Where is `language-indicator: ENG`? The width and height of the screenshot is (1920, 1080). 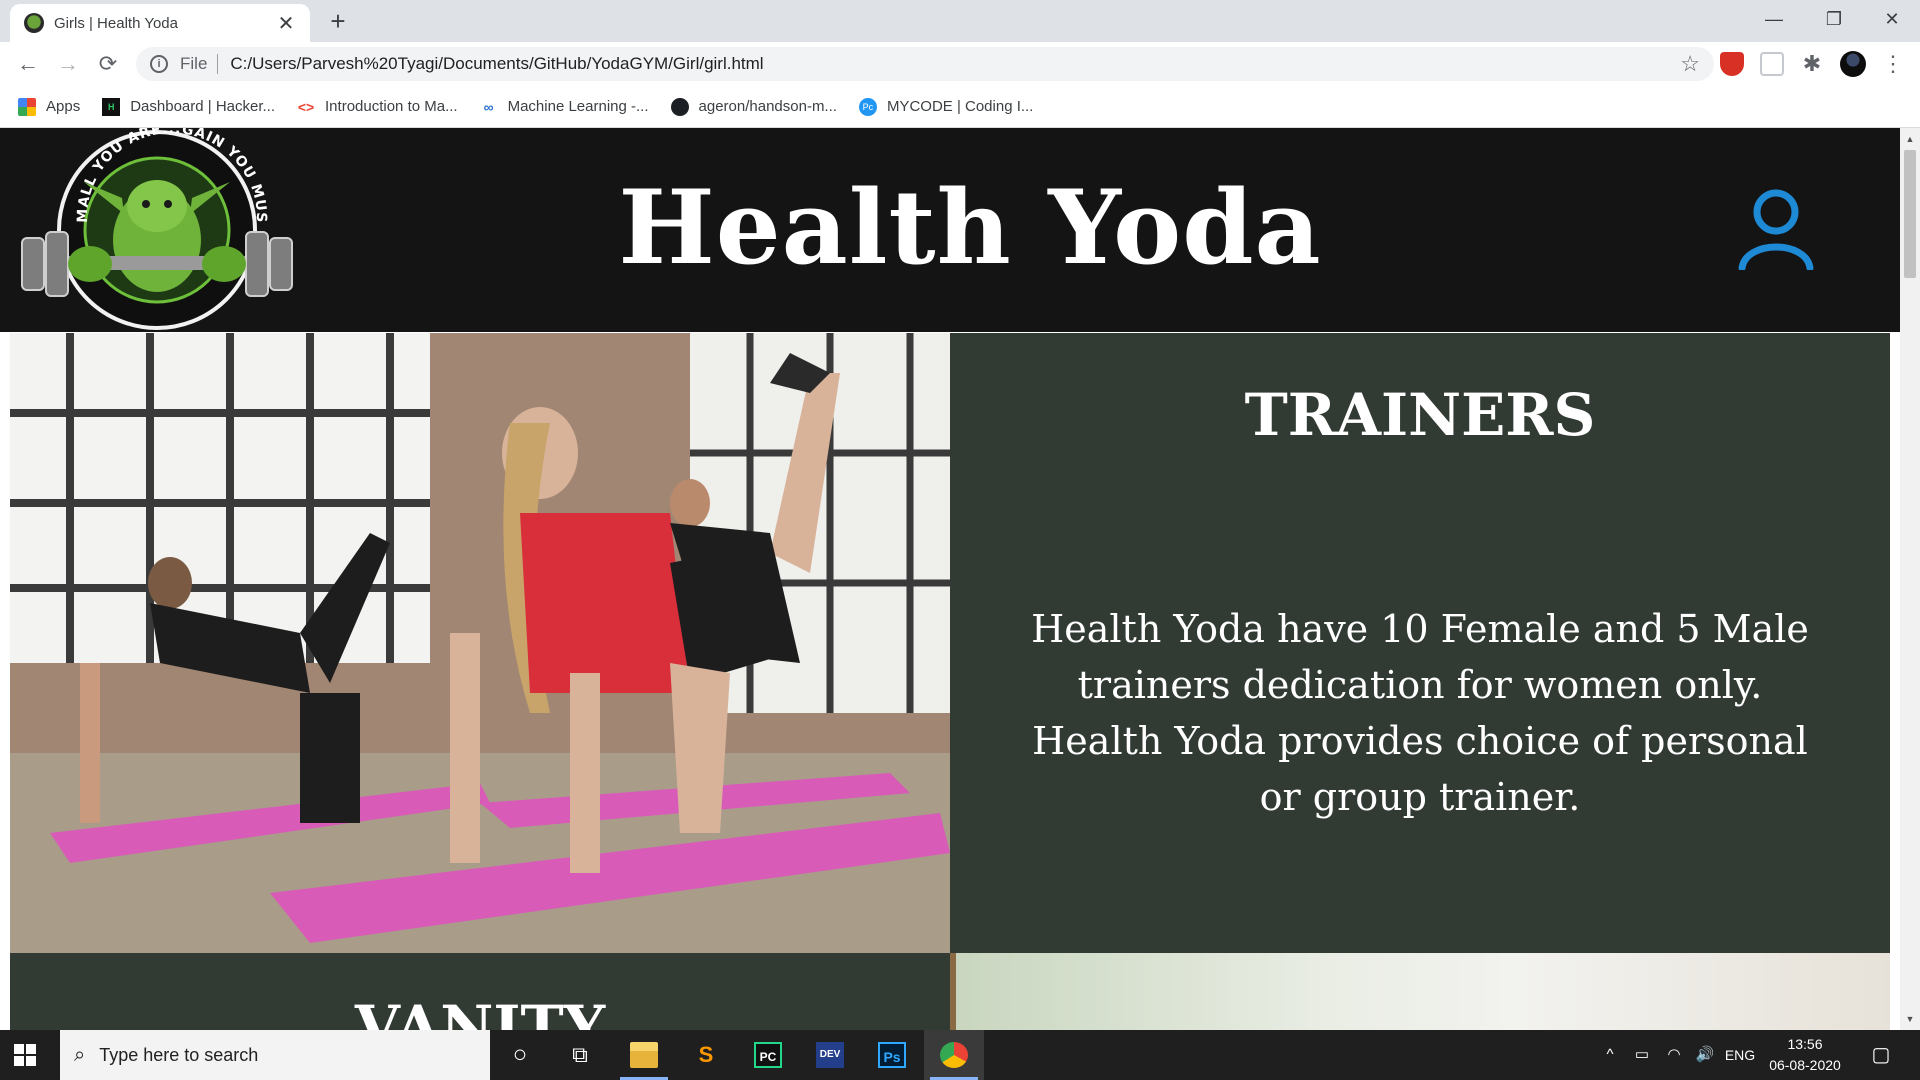
language-indicator: ENG is located at coordinates (1740, 1055).